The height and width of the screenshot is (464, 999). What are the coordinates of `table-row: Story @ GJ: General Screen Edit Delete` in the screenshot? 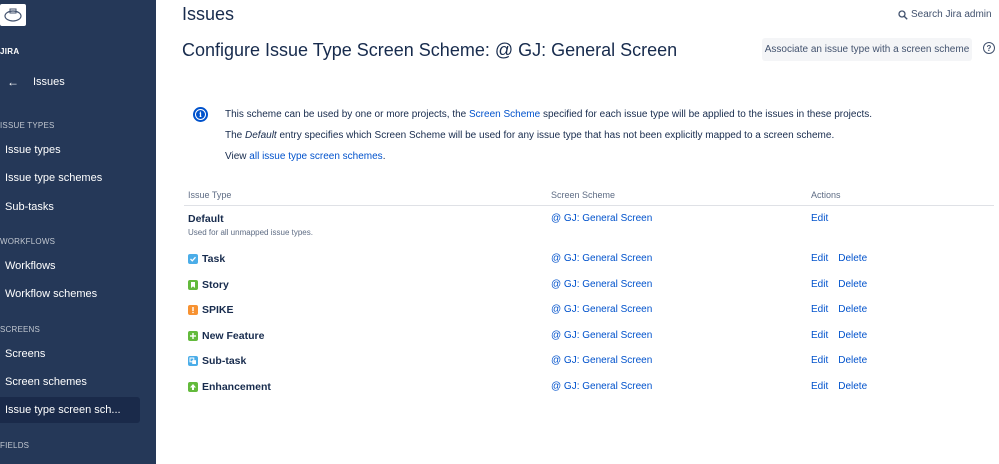 It's located at (589, 289).